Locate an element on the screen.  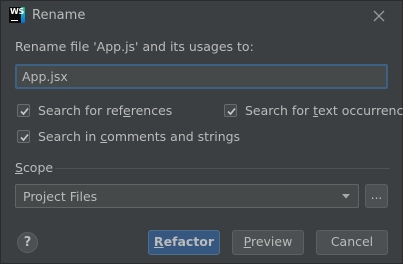
app-icon-text: WS is located at coordinates (17, 11).